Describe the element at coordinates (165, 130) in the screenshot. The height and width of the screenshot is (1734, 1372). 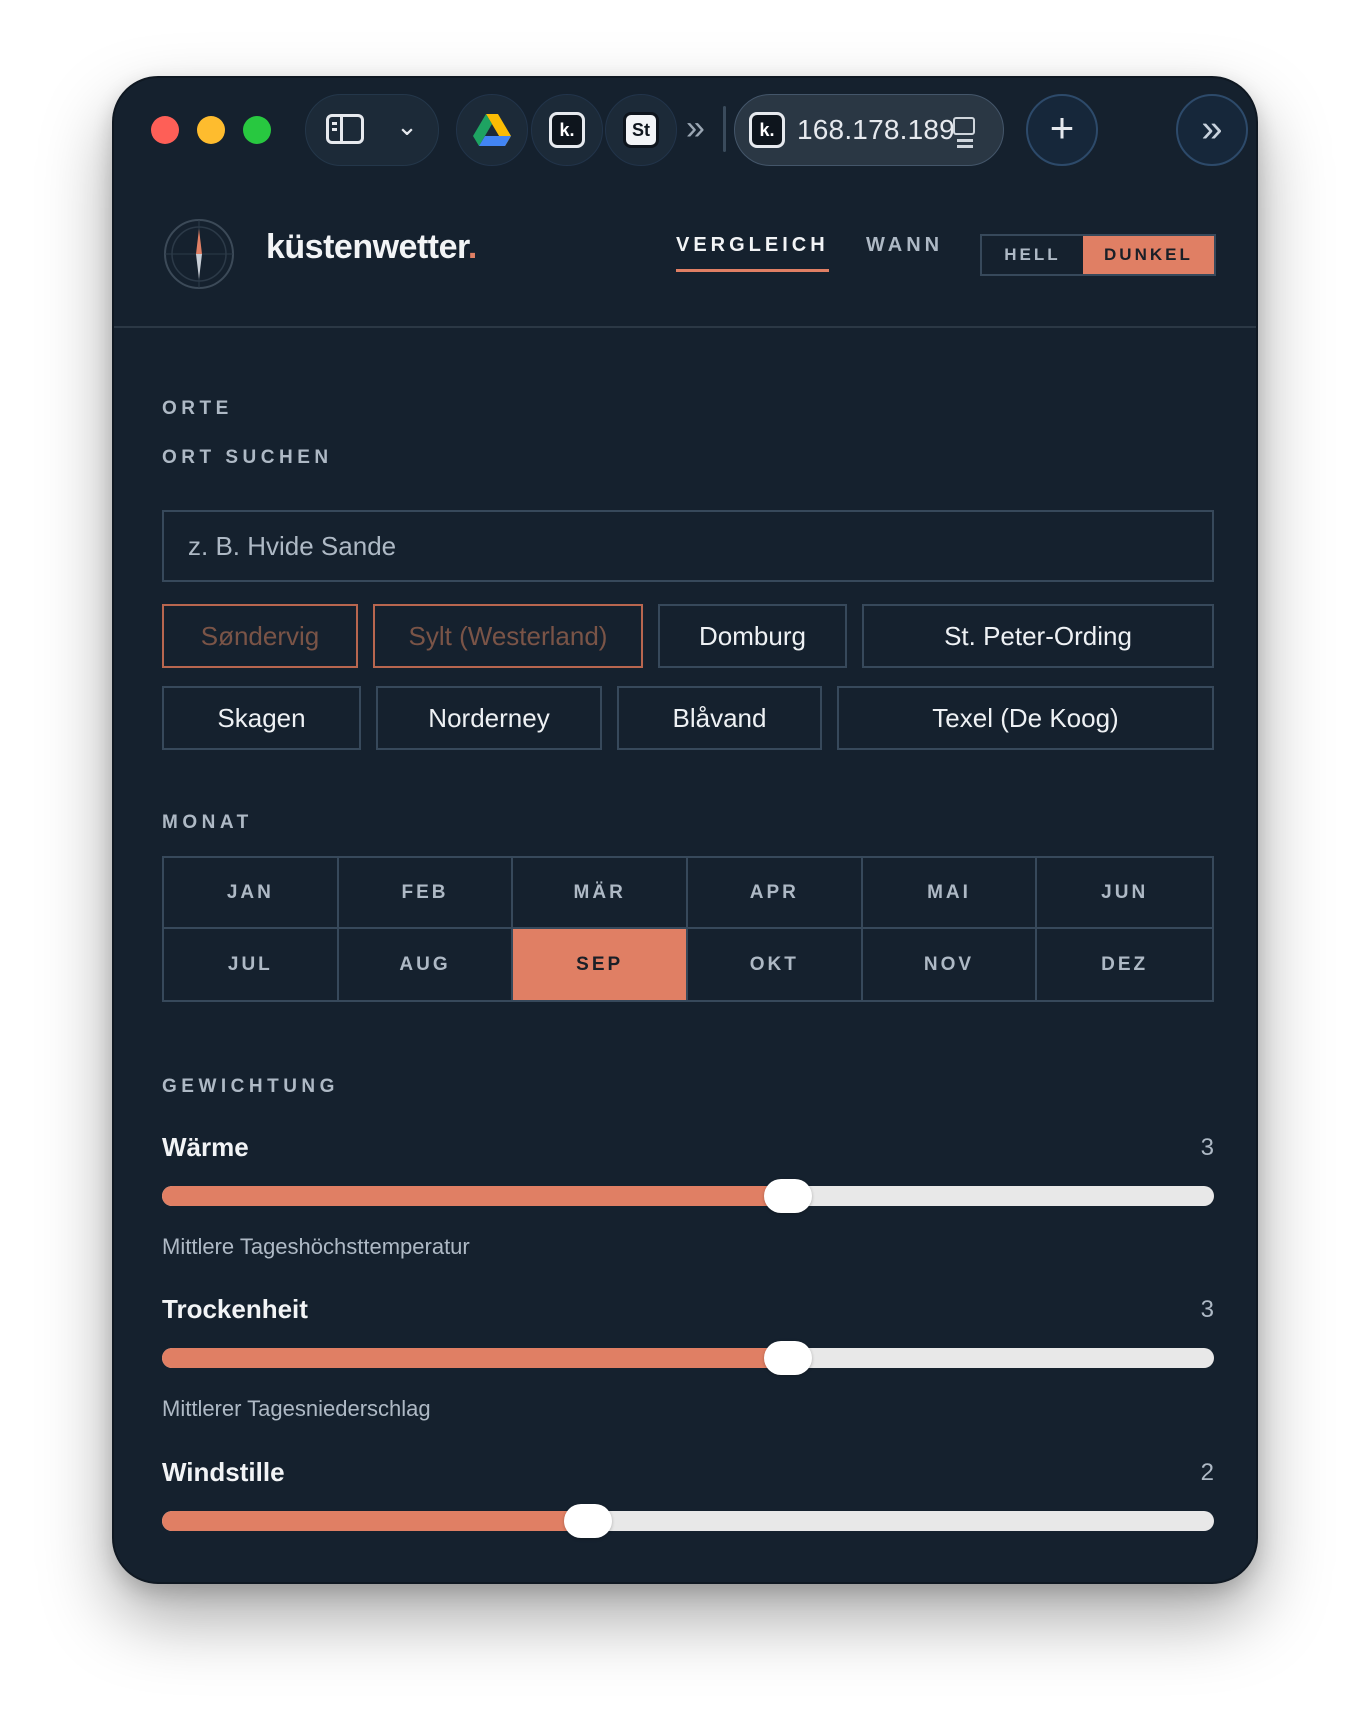
I see `close-window-button` at that location.